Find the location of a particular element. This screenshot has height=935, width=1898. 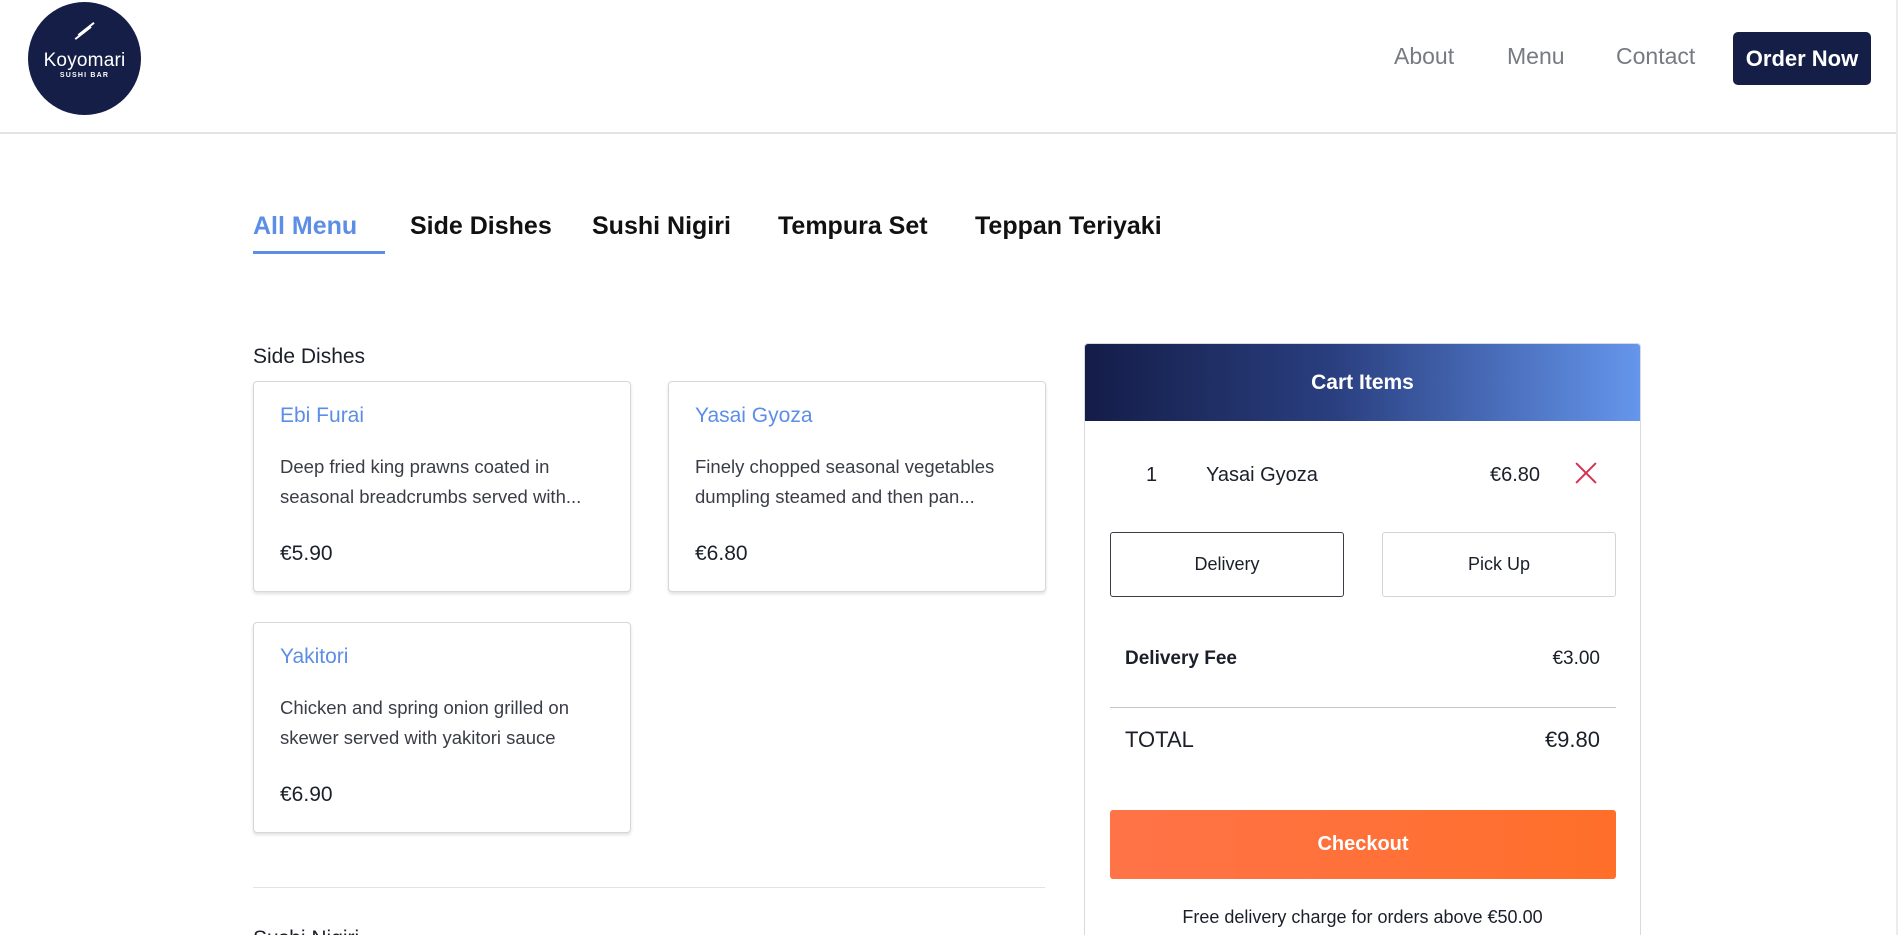

menu-item-name: Yakitori is located at coordinates (314, 656).